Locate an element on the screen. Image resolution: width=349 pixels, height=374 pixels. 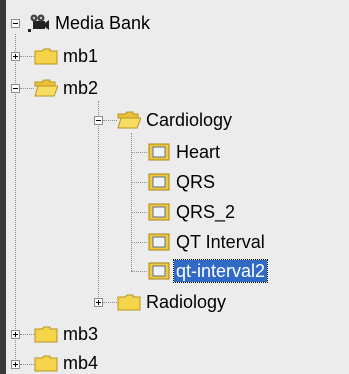
tree-node-media-bank: Media Bank is located at coordinates (89, 23).